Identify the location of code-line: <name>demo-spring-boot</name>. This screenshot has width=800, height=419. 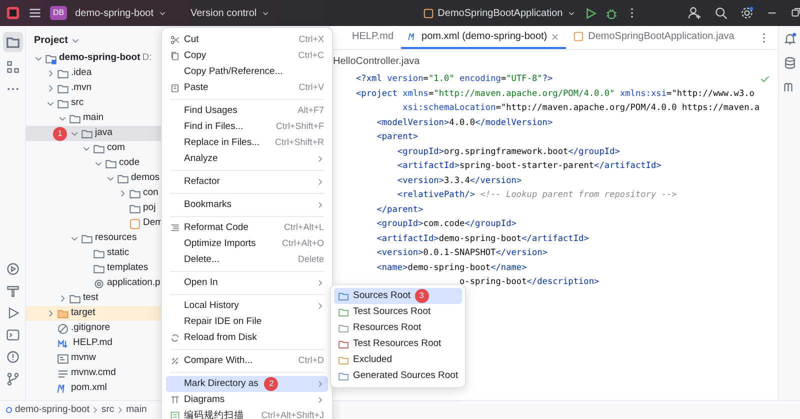
(451, 268).